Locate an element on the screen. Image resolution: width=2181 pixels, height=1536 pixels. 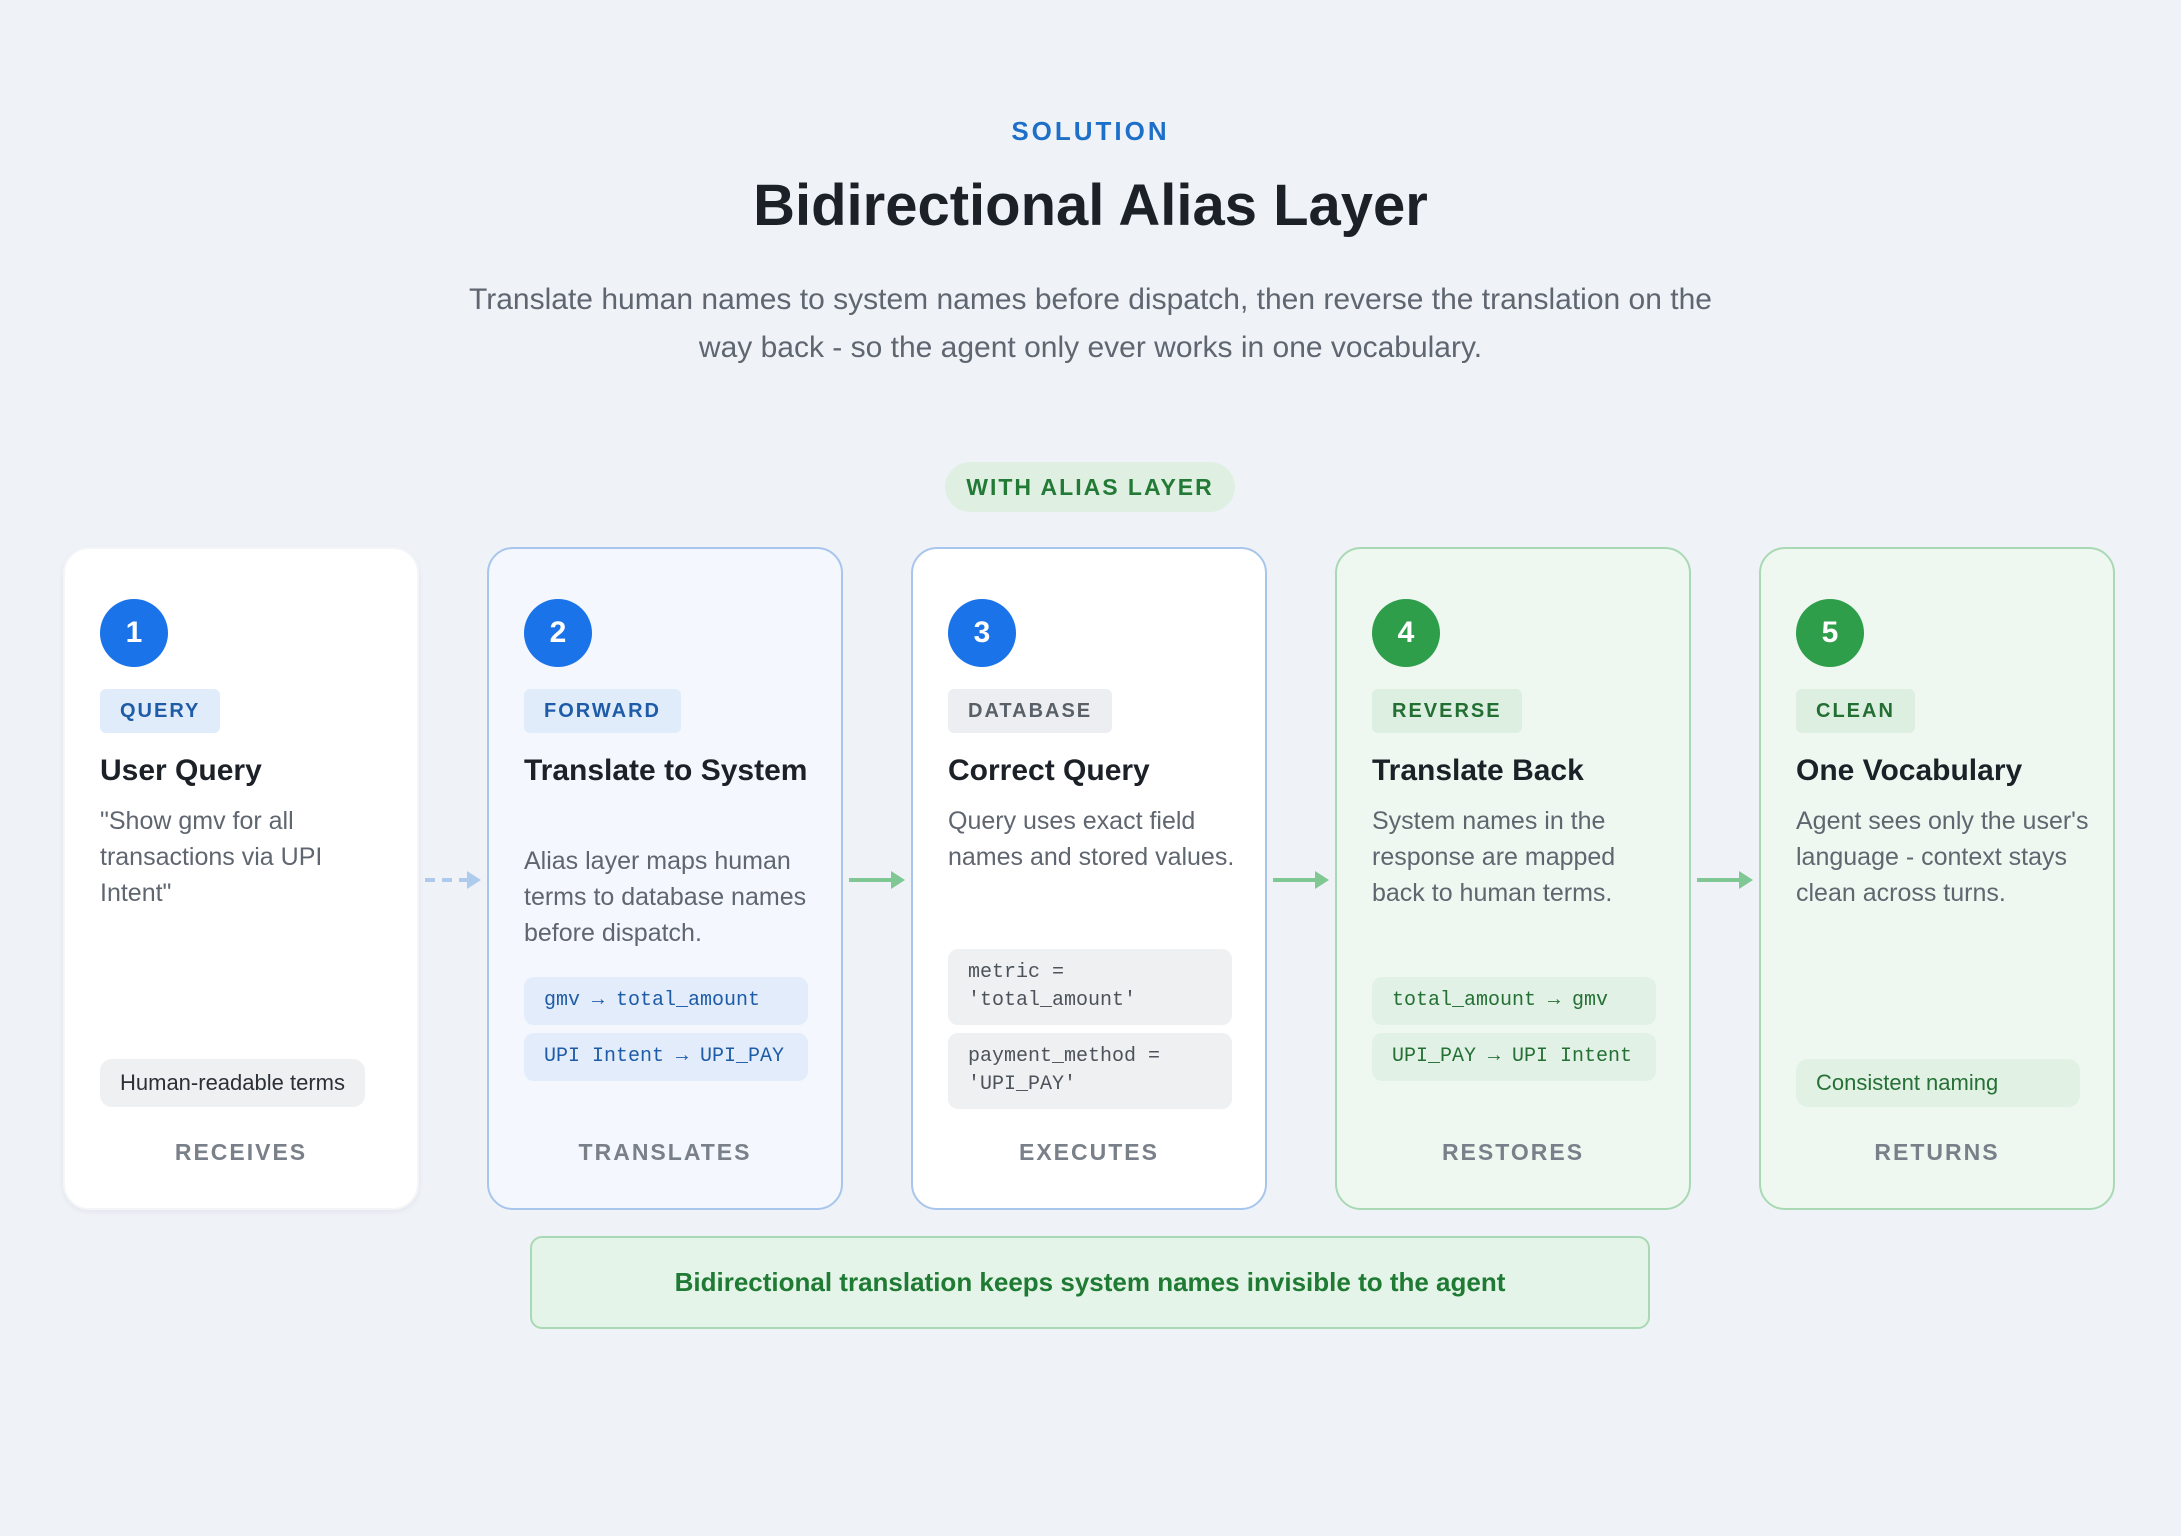
query-code-block: payment_method = 'UPI_PAY' is located at coordinates (1090, 1071).